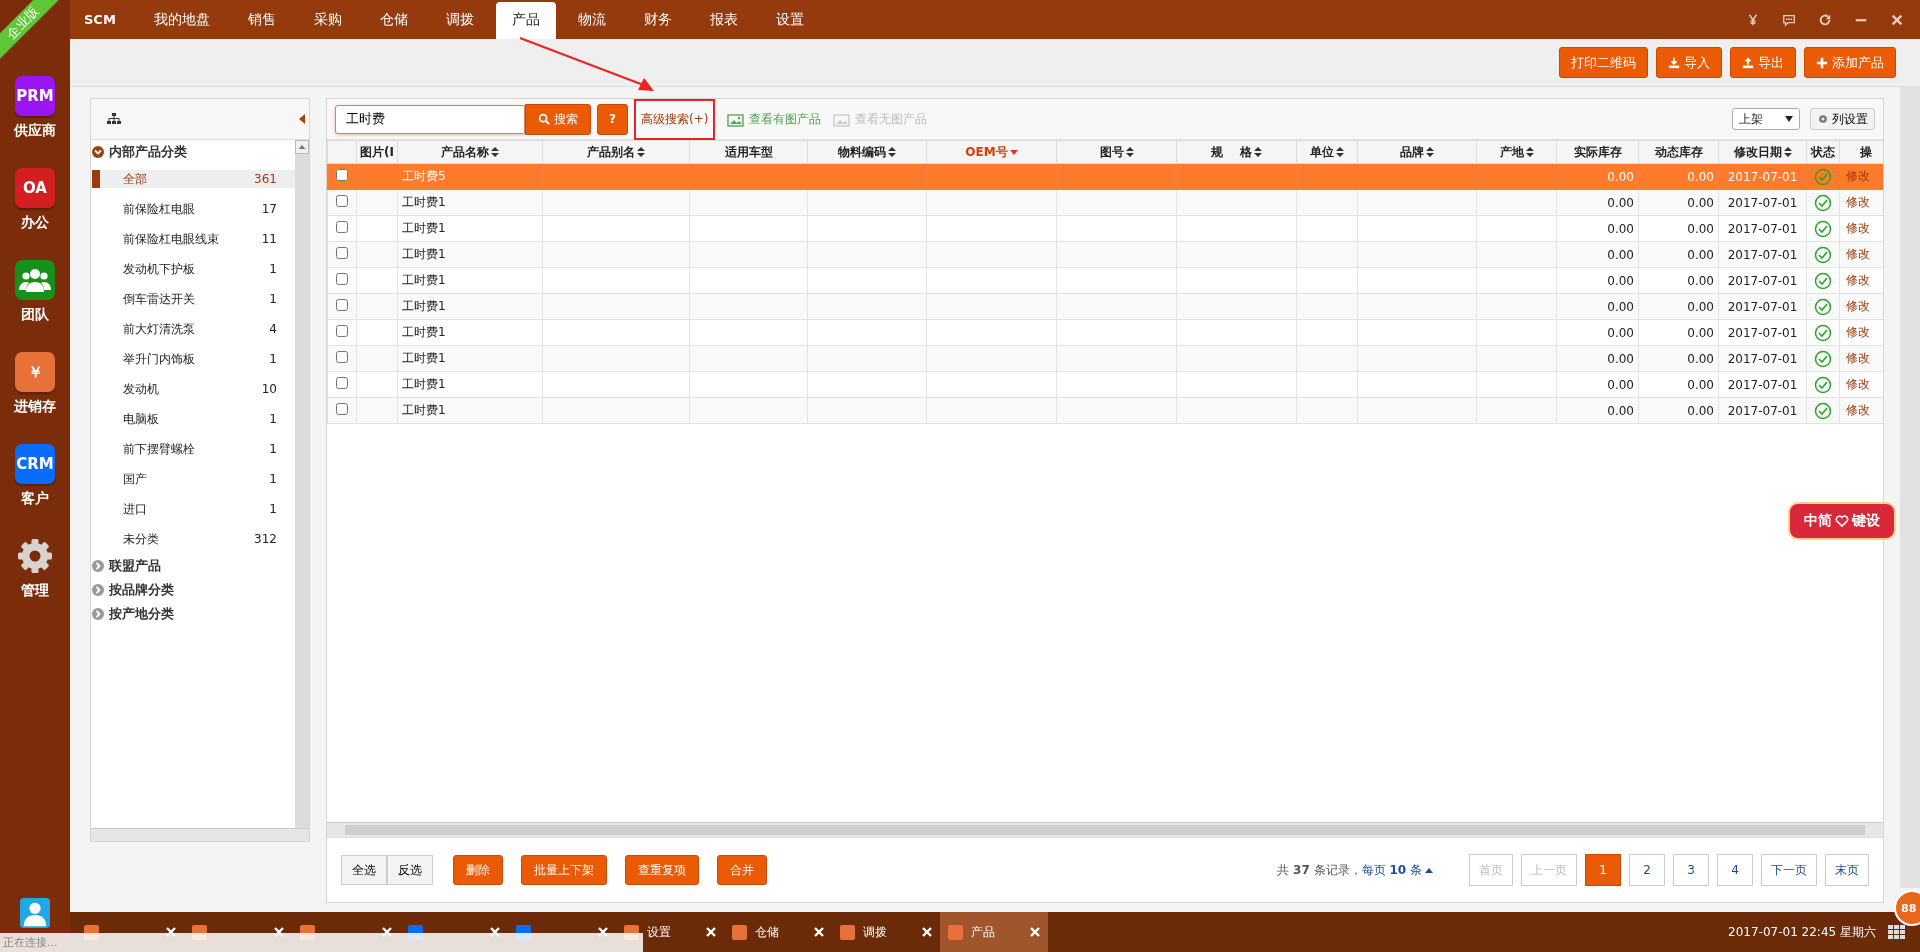  I want to click on column-header: 产品名称, so click(470, 152).